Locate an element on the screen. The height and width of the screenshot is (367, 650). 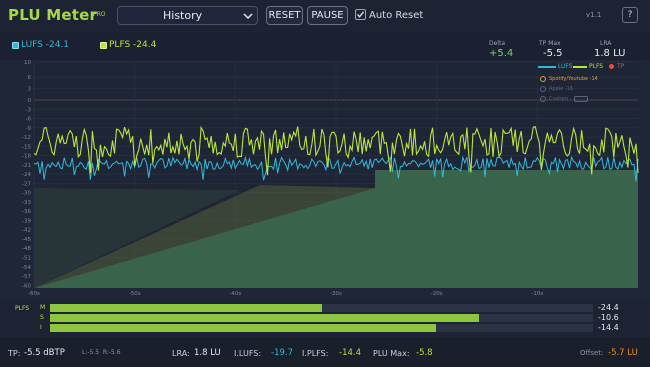
lra-value: 1.8 LU is located at coordinates (610, 53).